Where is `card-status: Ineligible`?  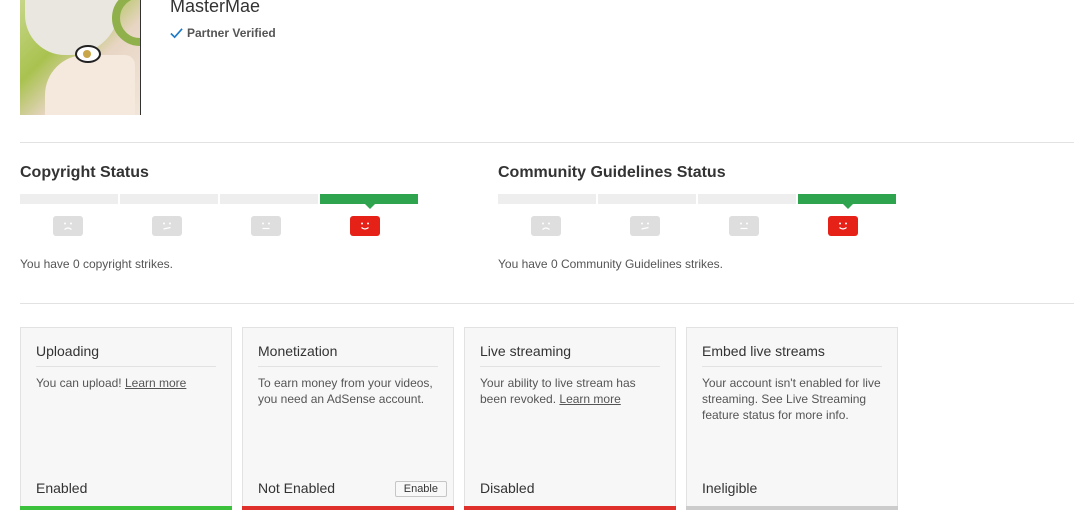
card-status: Ineligible is located at coordinates (730, 488).